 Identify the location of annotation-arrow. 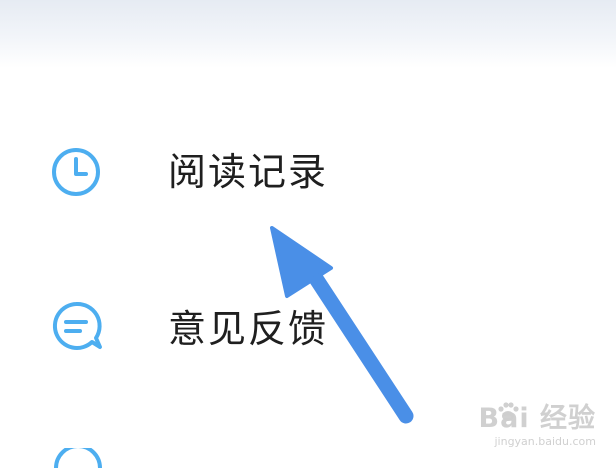
(342, 325).